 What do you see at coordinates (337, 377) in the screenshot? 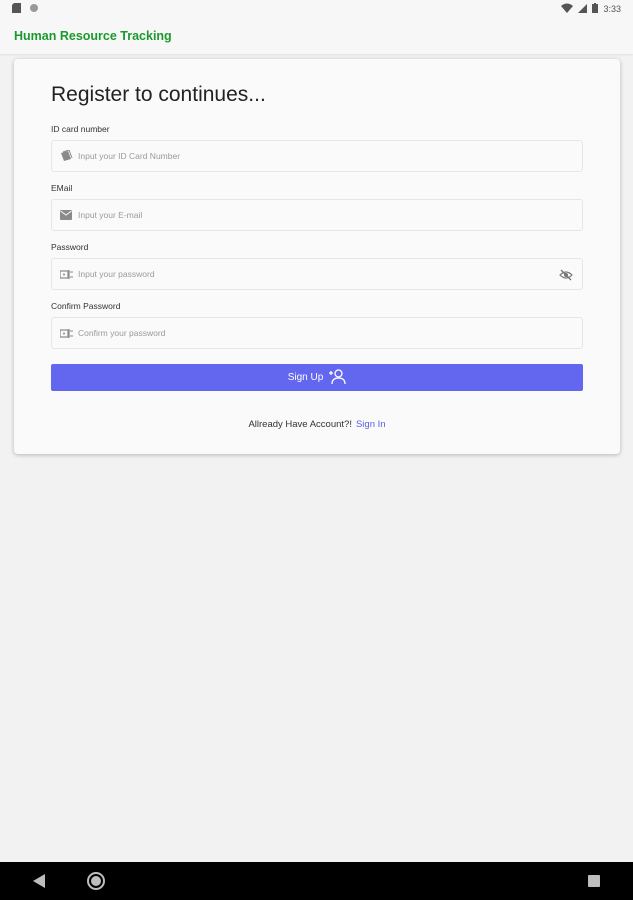
I see `add-user-icon` at bounding box center [337, 377].